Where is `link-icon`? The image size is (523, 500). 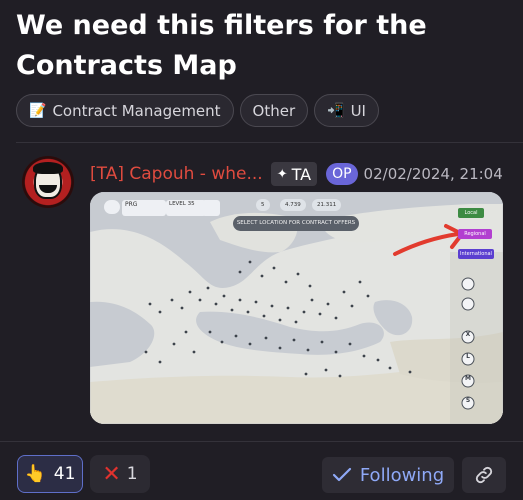 link-icon is located at coordinates (484, 475).